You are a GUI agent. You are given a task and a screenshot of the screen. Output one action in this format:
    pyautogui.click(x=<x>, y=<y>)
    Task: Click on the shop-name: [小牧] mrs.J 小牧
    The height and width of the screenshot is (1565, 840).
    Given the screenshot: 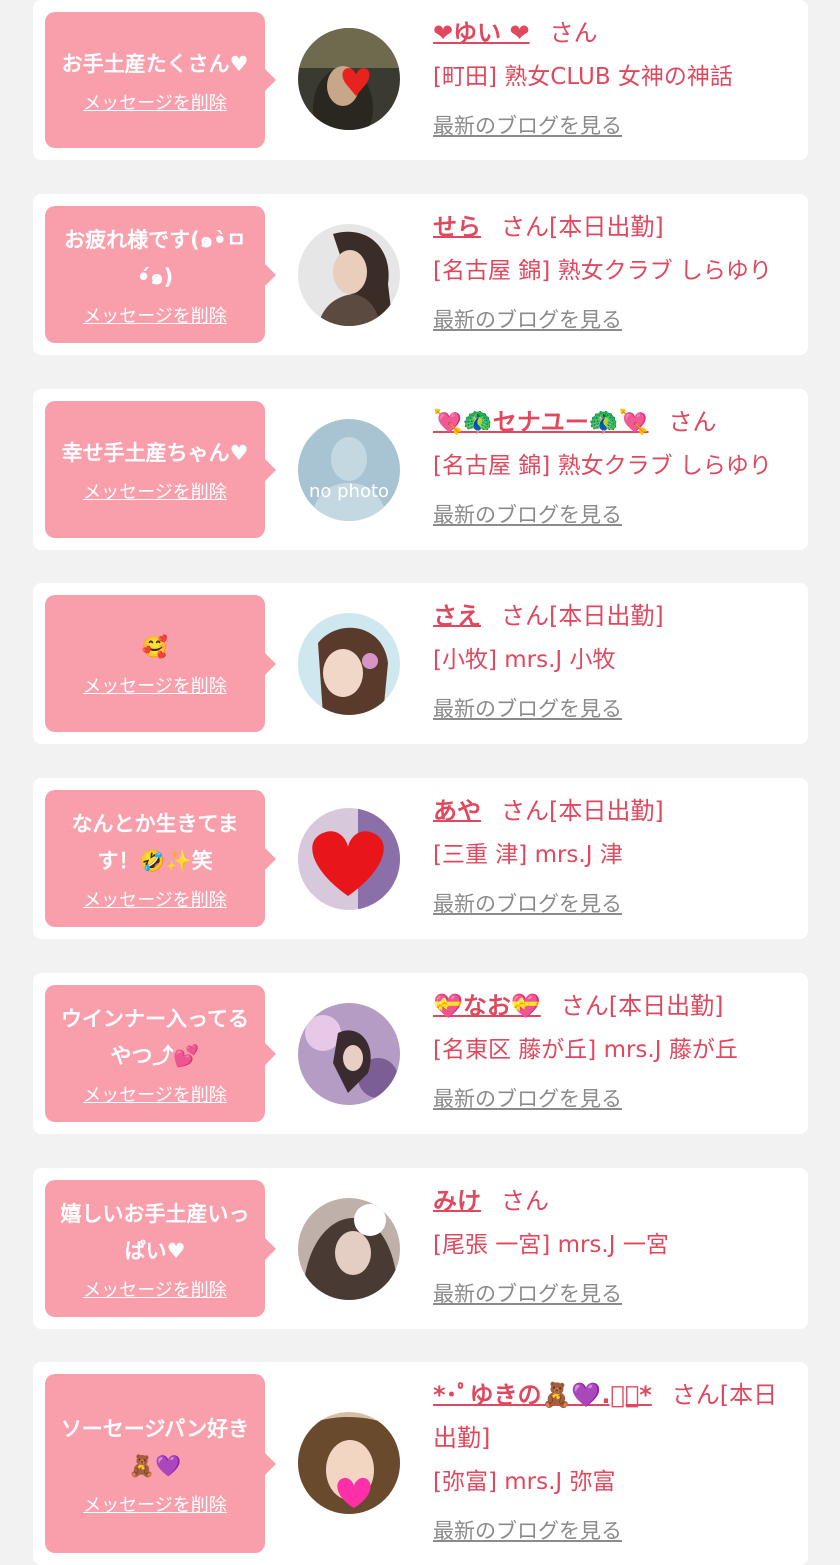 What is the action you would take?
    pyautogui.click(x=524, y=660)
    